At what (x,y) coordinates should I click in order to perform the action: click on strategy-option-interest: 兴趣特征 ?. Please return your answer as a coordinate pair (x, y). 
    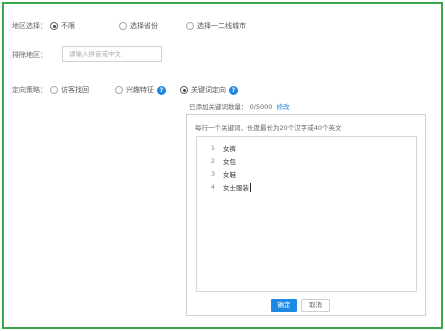
    Looking at the image, I should click on (140, 90).